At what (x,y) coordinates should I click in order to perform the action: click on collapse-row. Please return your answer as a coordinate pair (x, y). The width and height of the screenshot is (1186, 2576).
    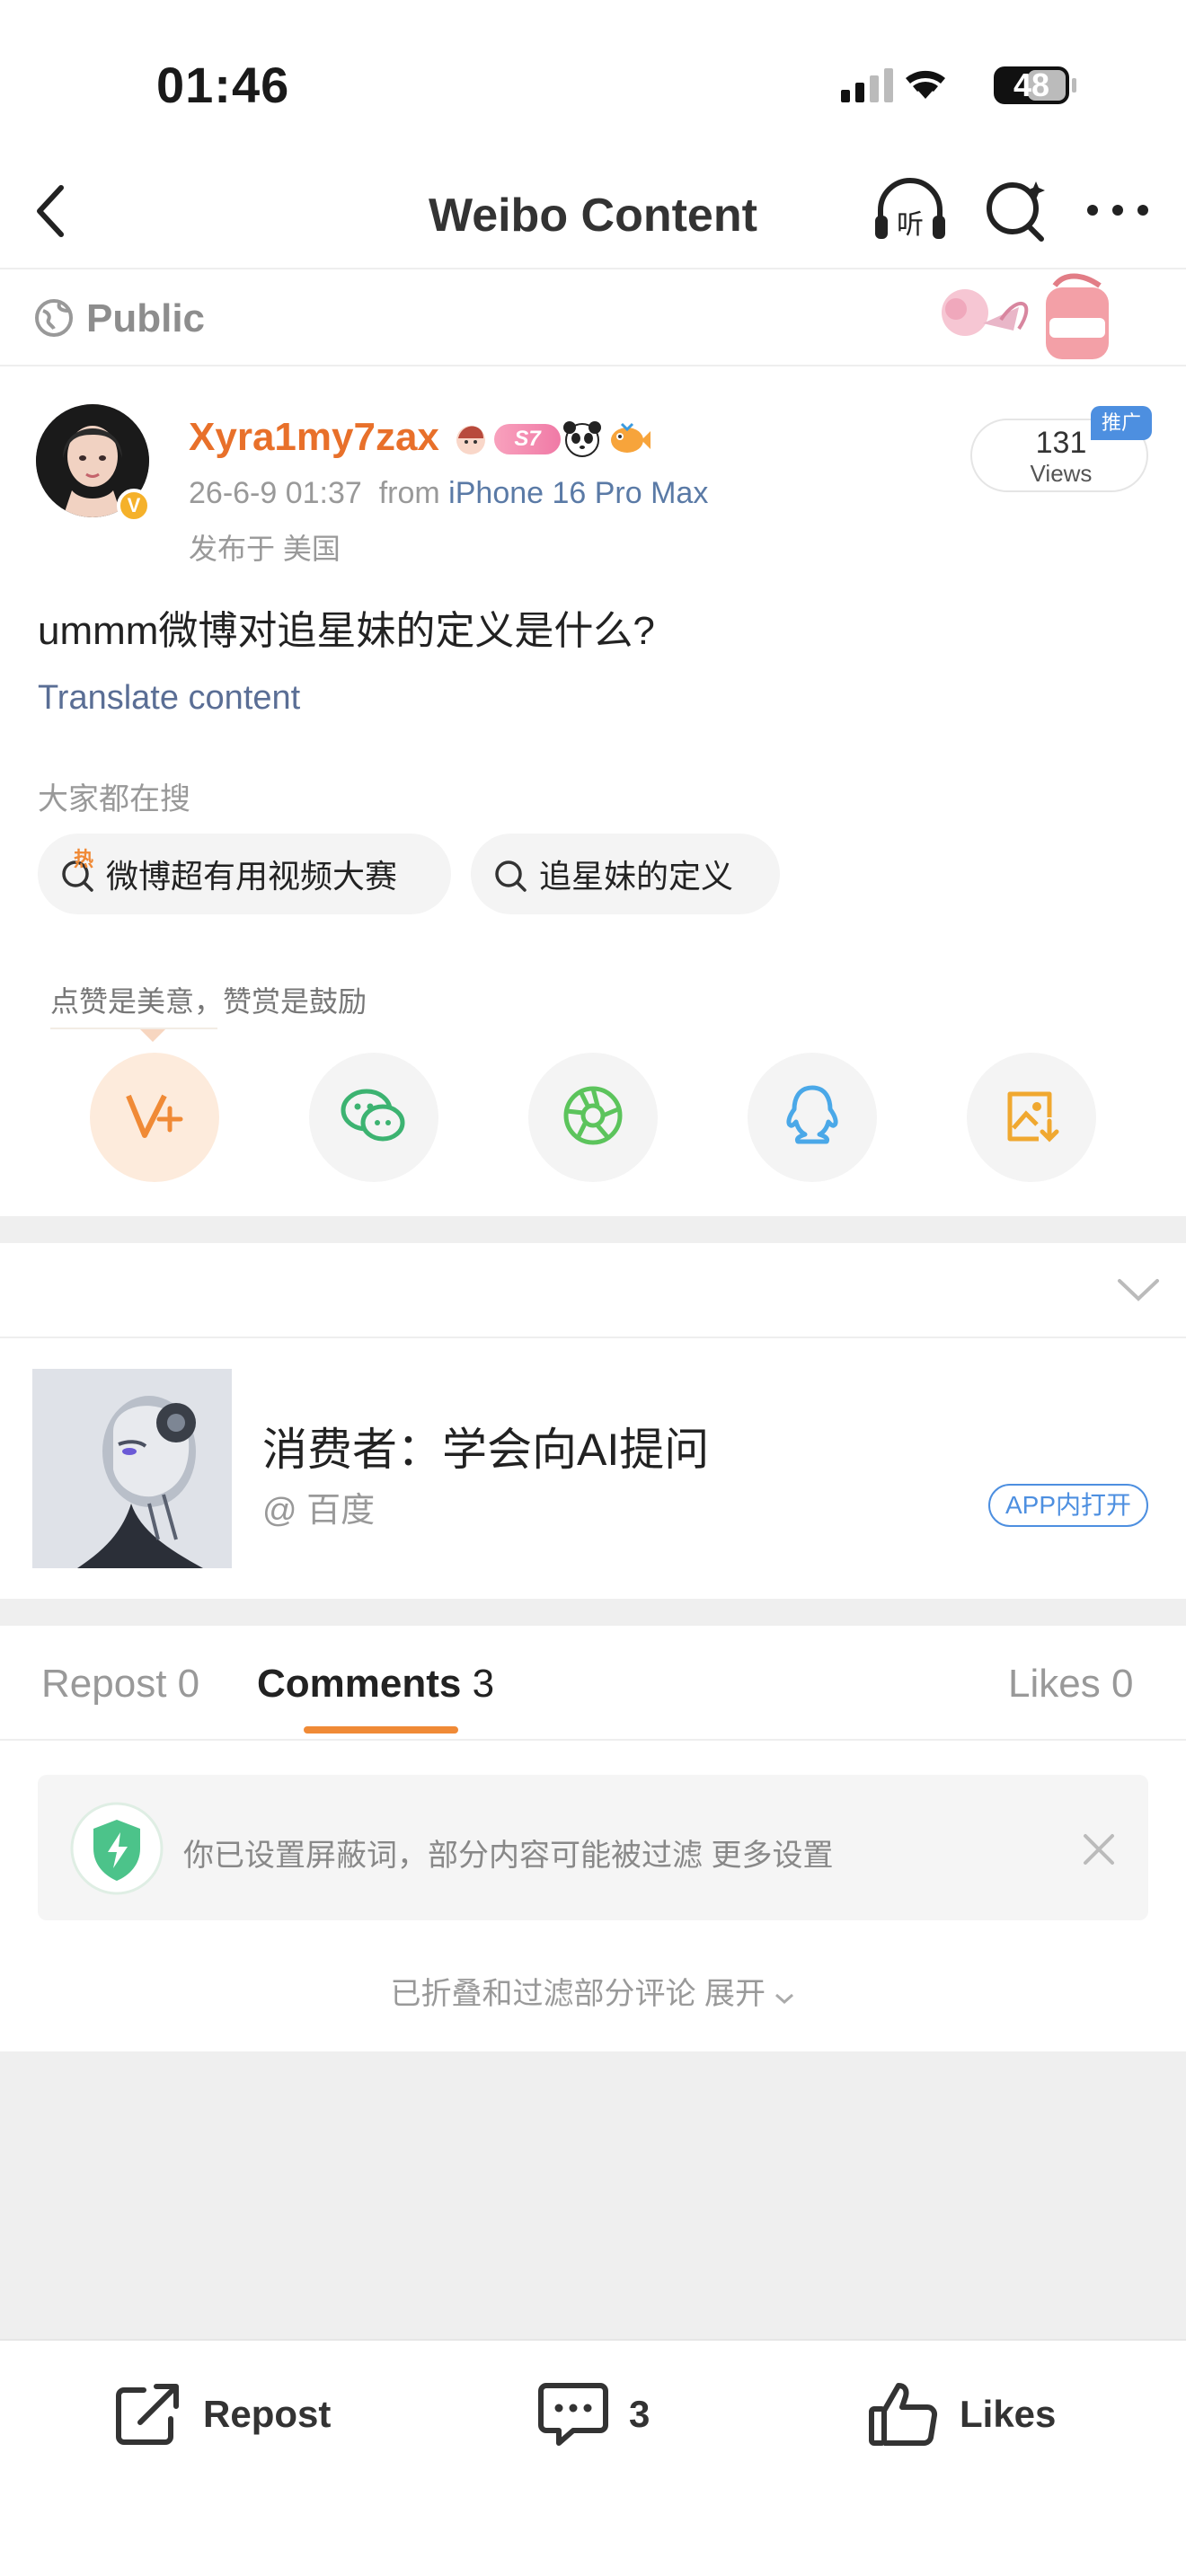
    Looking at the image, I should click on (593, 1290).